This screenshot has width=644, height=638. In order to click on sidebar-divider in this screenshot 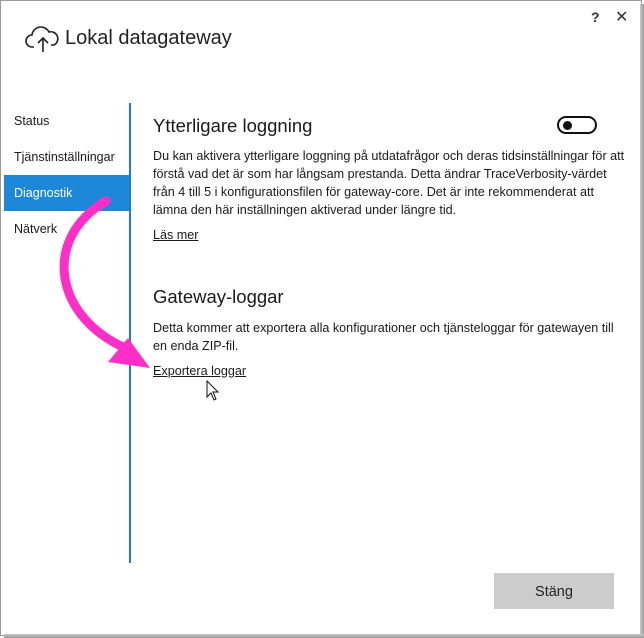, I will do `click(130, 333)`.